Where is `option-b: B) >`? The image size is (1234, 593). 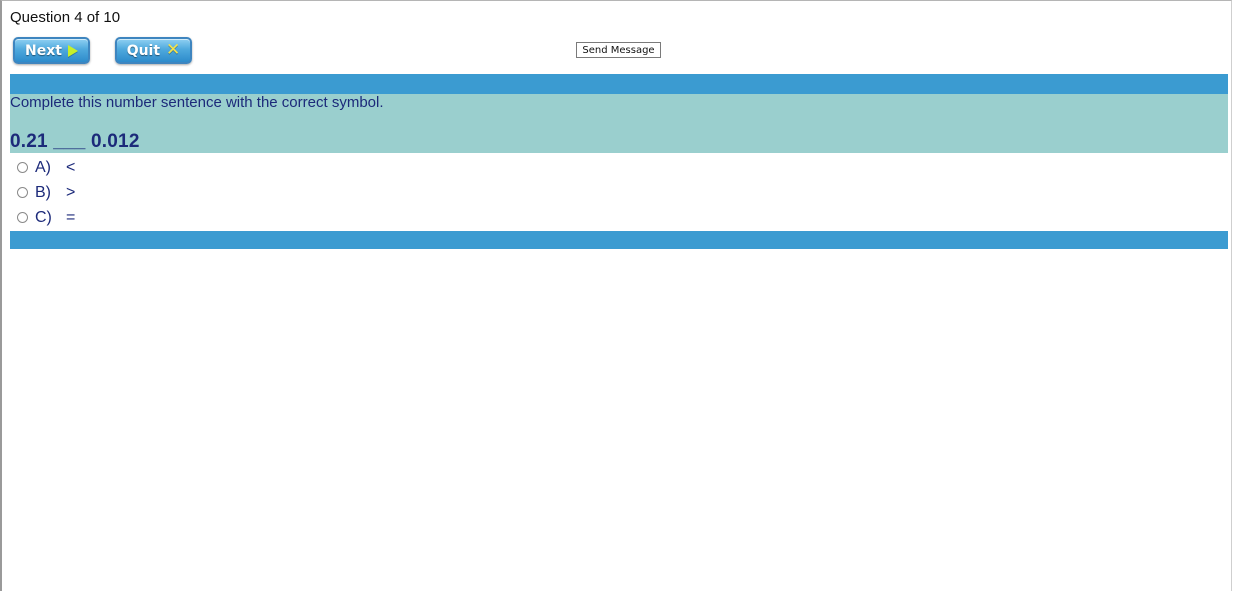 option-b: B) > is located at coordinates (46, 192).